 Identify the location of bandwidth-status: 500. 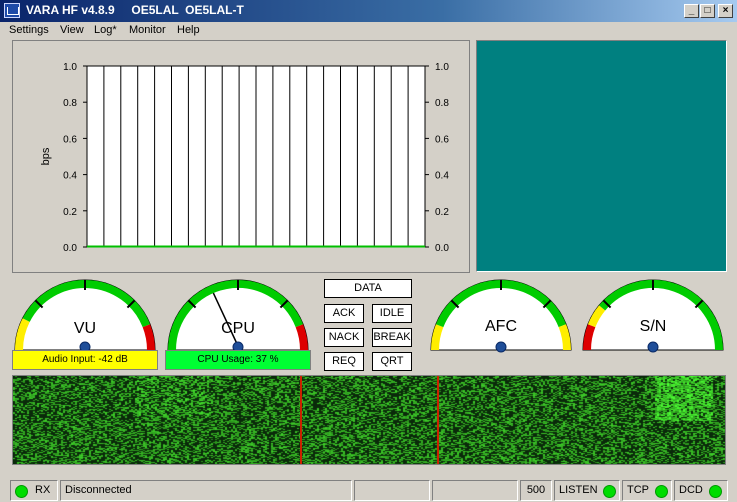
(536, 490).